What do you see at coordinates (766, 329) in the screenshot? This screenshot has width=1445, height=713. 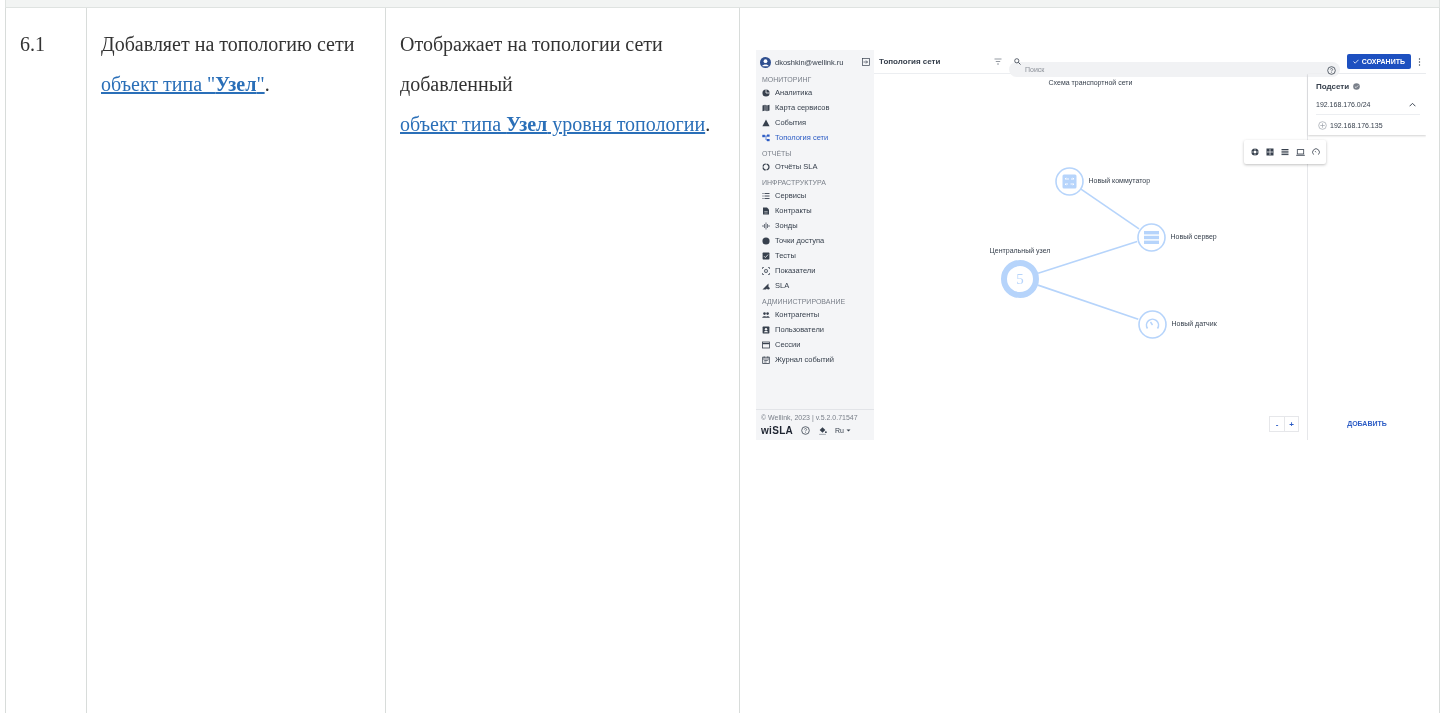 I see `person-card-icon` at bounding box center [766, 329].